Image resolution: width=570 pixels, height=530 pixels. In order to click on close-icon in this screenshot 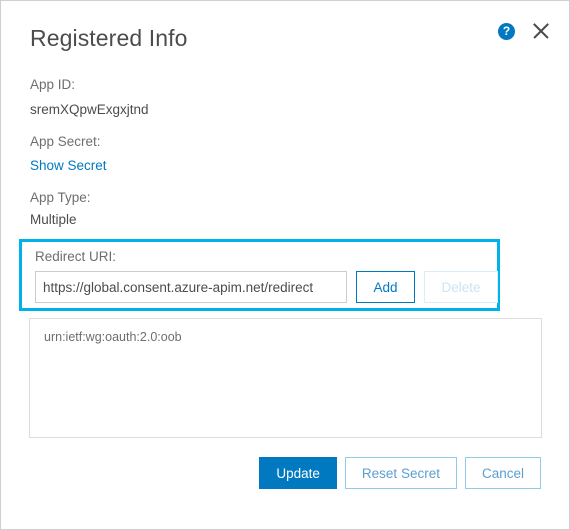, I will do `click(541, 31)`.